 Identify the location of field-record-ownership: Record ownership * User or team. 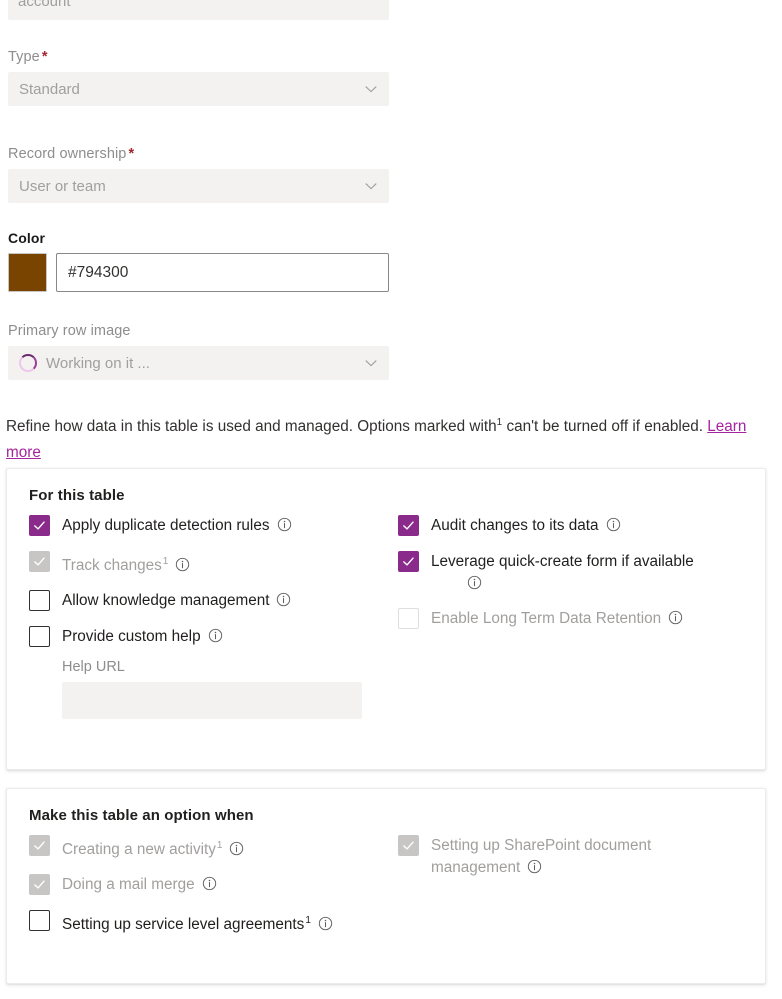
(198, 174).